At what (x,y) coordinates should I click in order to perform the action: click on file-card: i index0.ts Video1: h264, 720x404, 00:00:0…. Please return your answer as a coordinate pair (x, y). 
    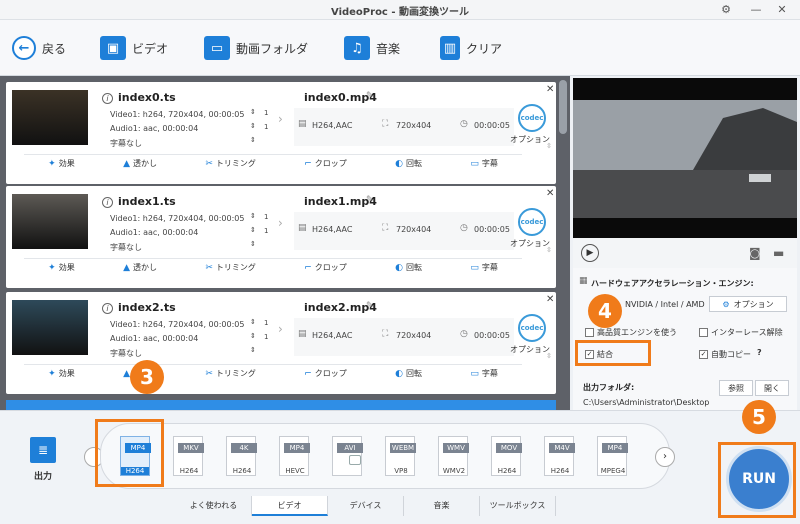
    Looking at the image, I should click on (281, 133).